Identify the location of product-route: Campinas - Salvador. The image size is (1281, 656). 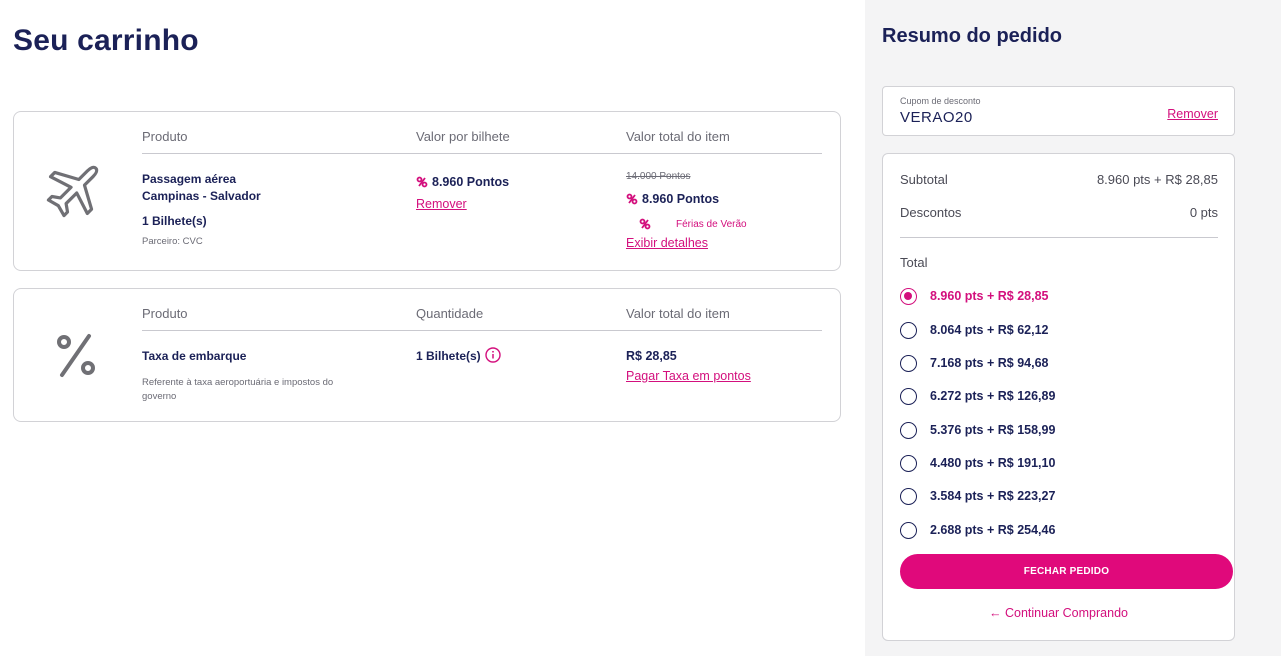
(201, 196).